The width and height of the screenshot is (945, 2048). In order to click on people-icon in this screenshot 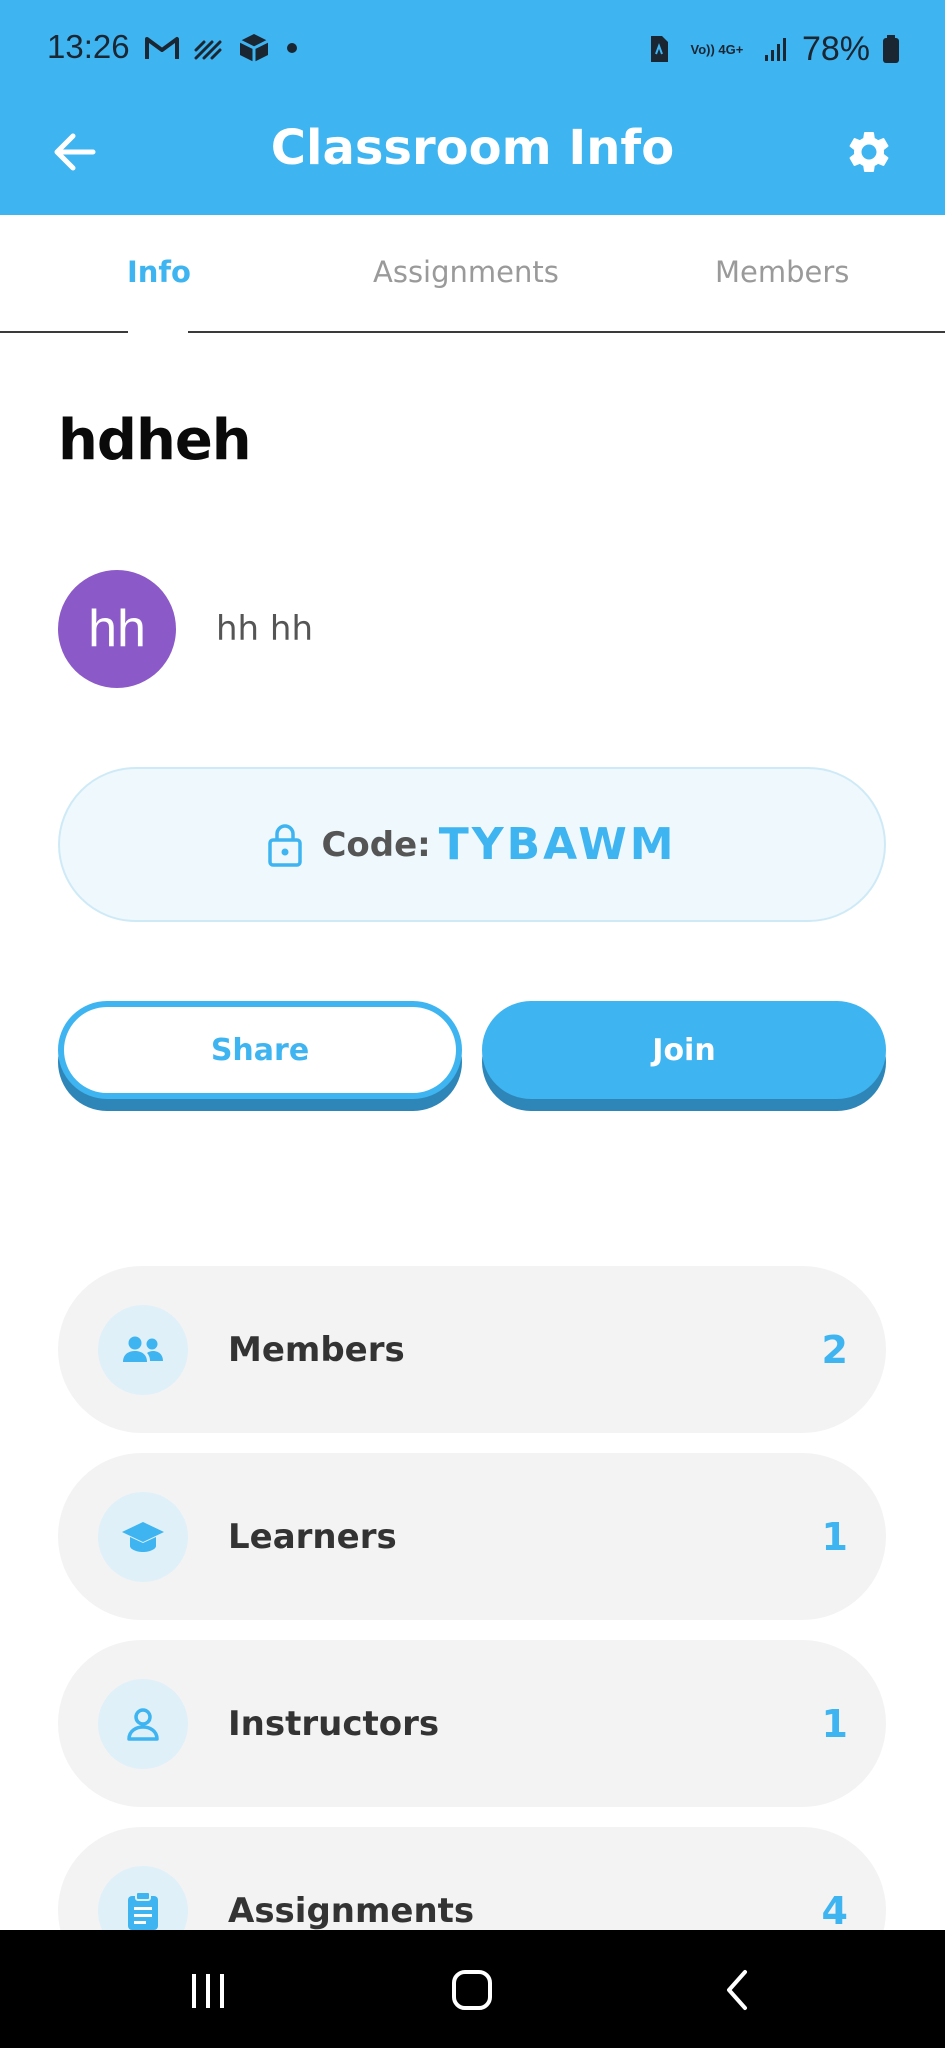, I will do `click(143, 1349)`.